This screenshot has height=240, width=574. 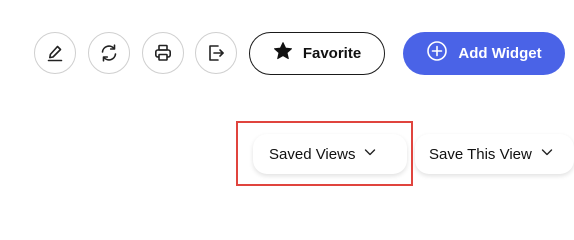 I want to click on refresh-icon, so click(x=109, y=53).